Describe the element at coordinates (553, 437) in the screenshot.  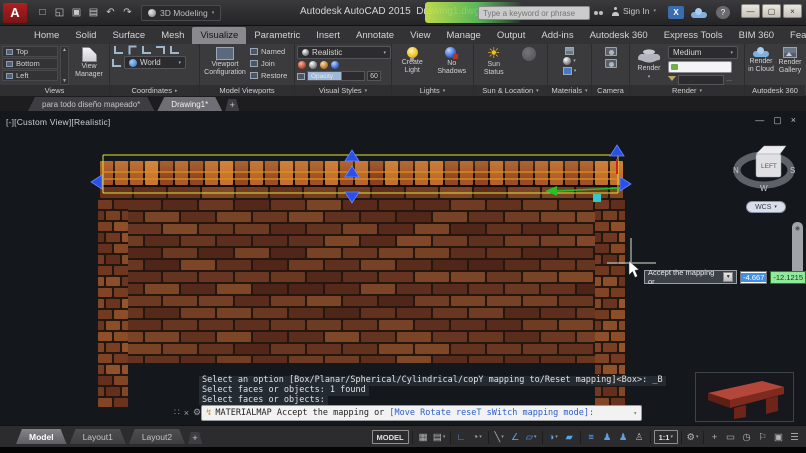
I see `object-snap-tracking-icon: ◑ ▾` at that location.